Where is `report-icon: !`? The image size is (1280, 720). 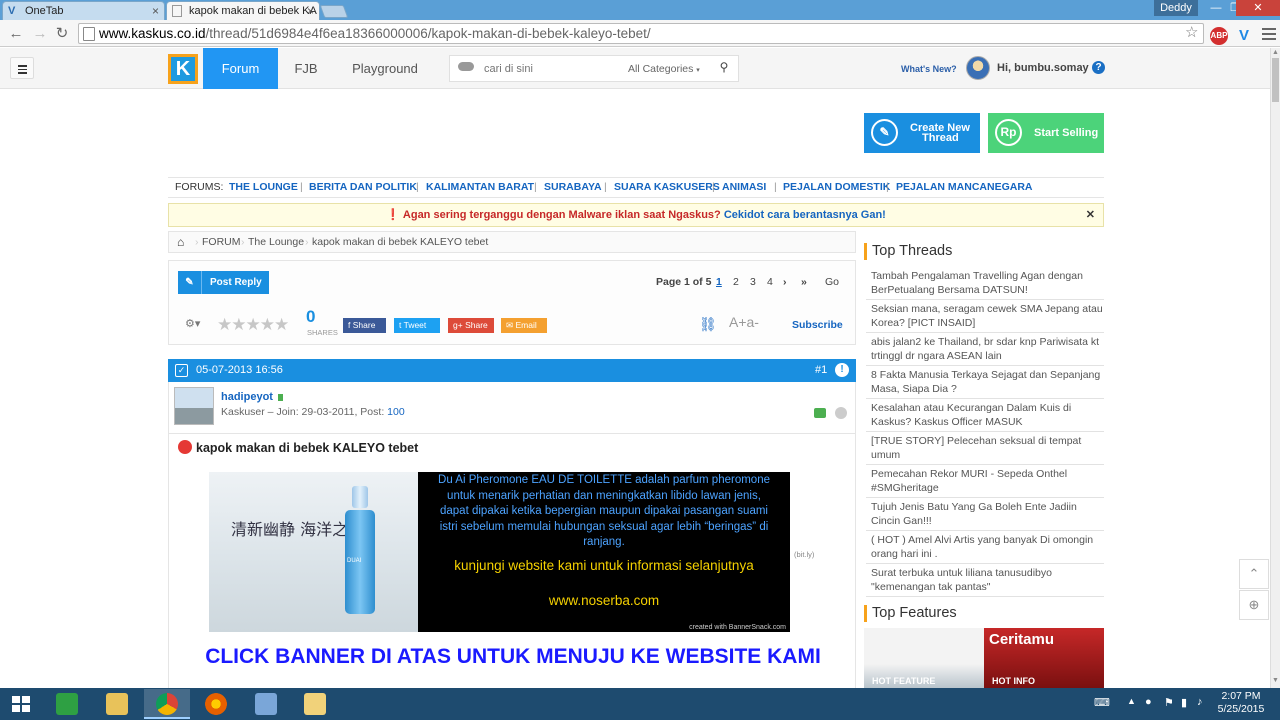
report-icon: ! is located at coordinates (842, 370).